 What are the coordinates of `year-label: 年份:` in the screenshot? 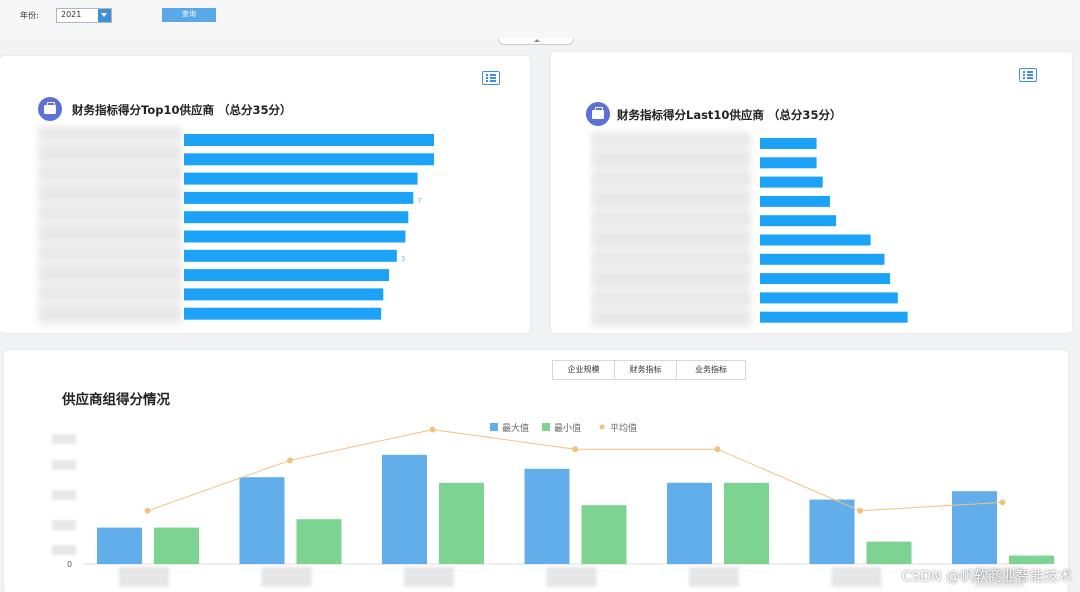 It's located at (29, 15).